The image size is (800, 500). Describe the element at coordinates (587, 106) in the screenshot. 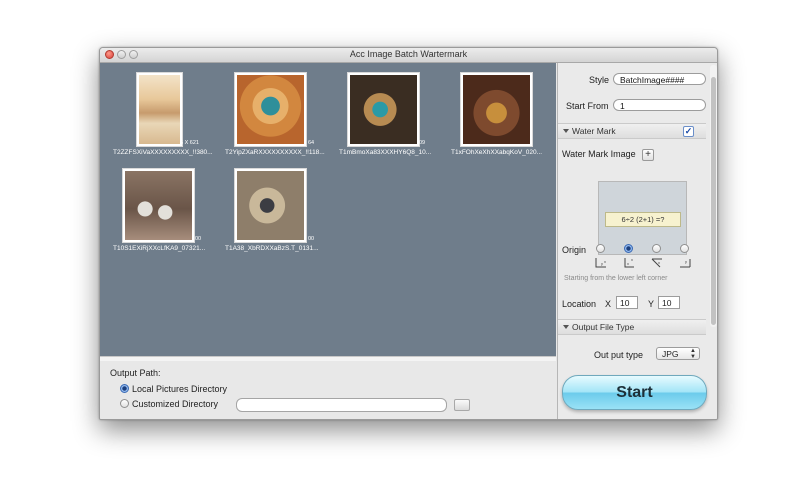

I see `start-from-label: Start From` at that location.